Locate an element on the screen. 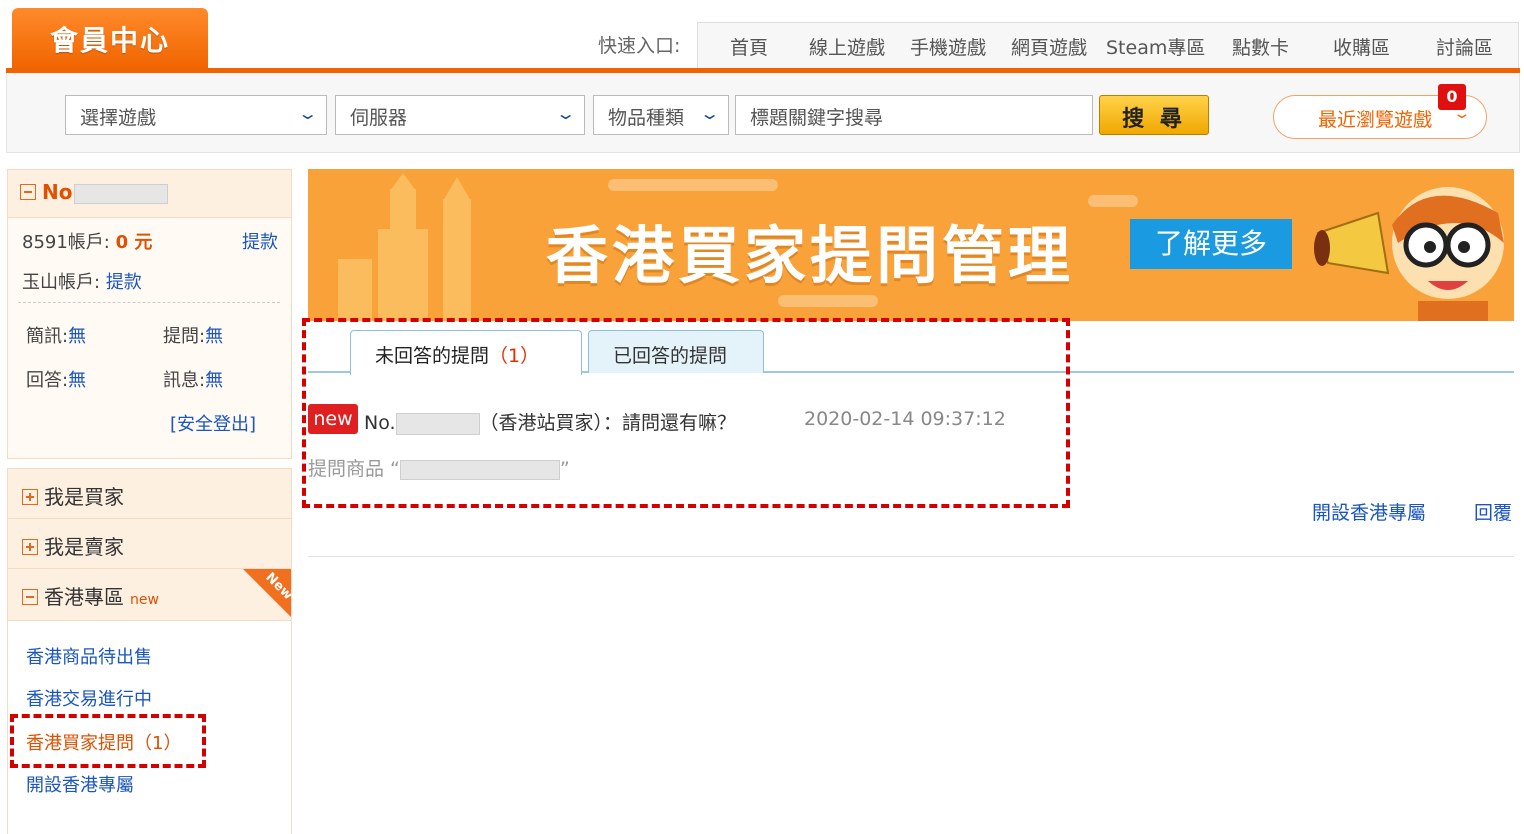 This screenshot has width=1524, height=834. mascot-megaphone-icon is located at coordinates (1409, 254).